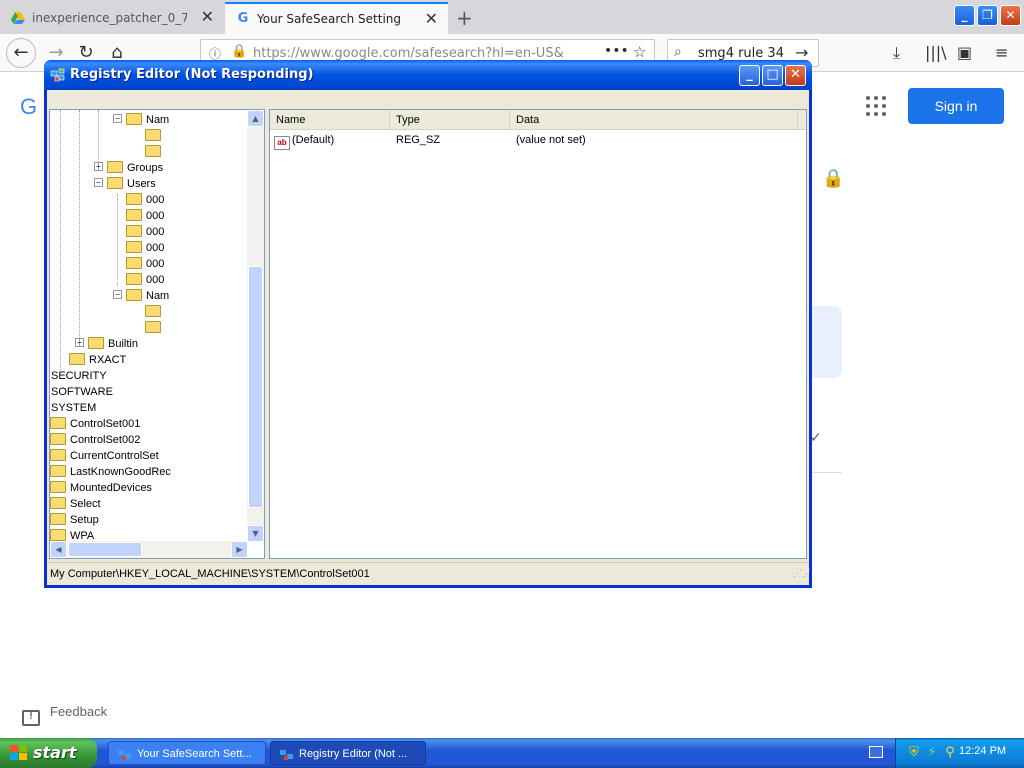 Image resolution: width=1024 pixels, height=768 pixels. What do you see at coordinates (58, 549) in the screenshot?
I see `scroll-left-icon: ◀` at bounding box center [58, 549].